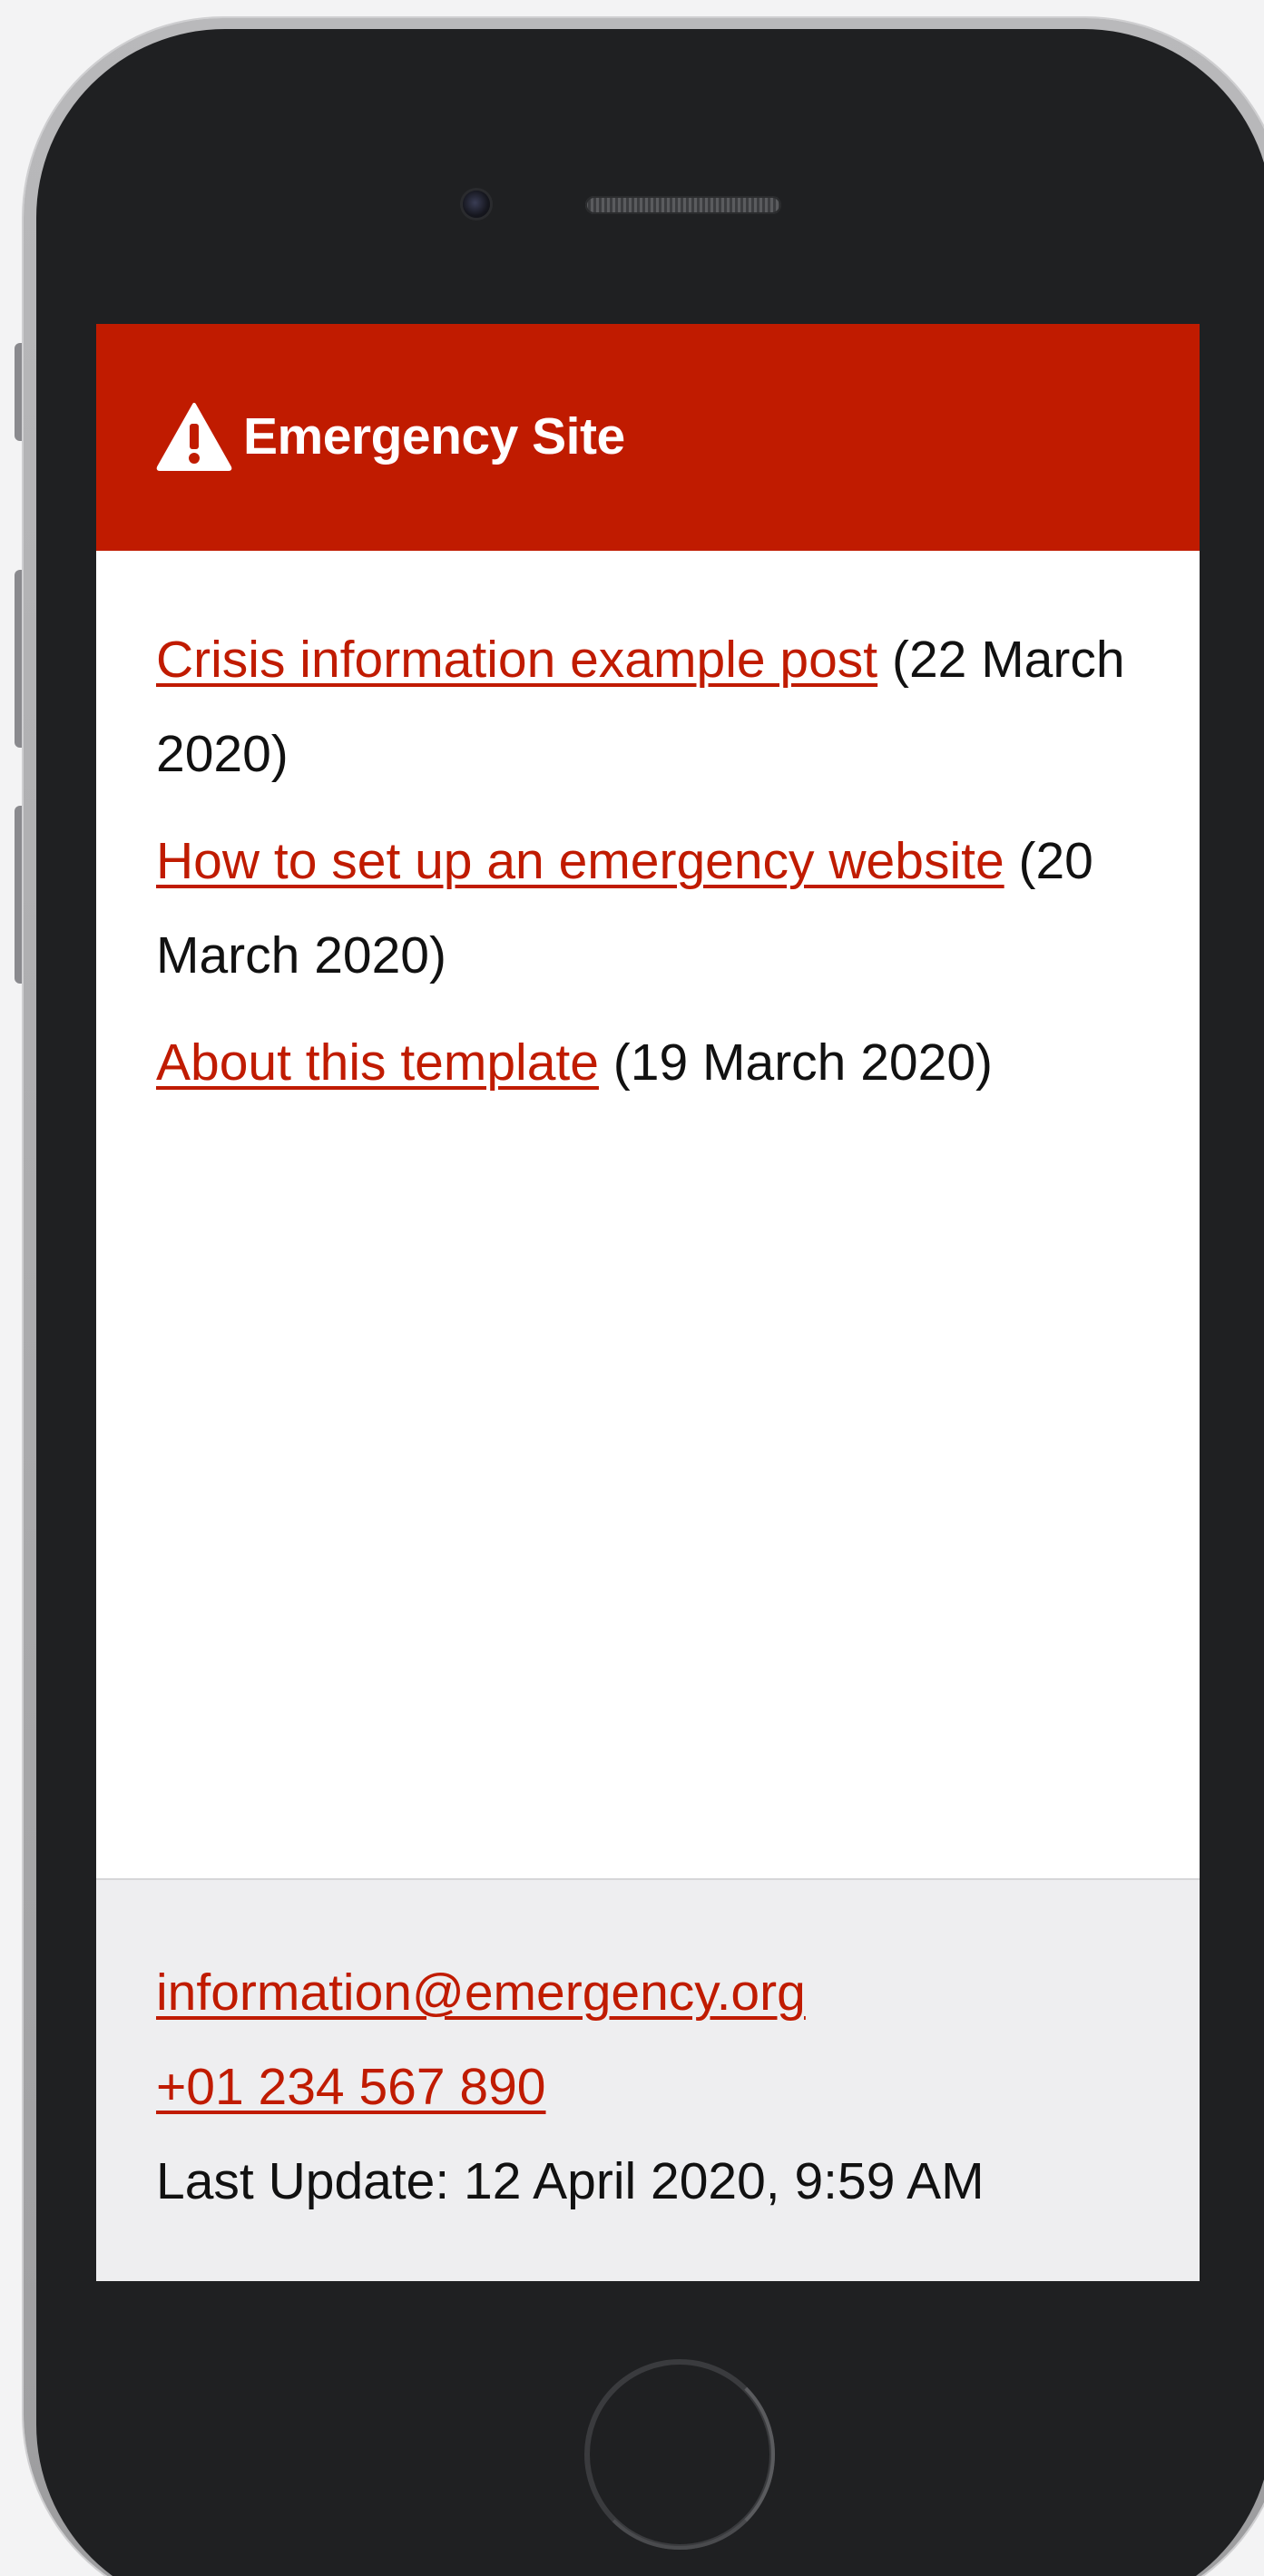  I want to click on site-header: Emergency Site, so click(648, 437).